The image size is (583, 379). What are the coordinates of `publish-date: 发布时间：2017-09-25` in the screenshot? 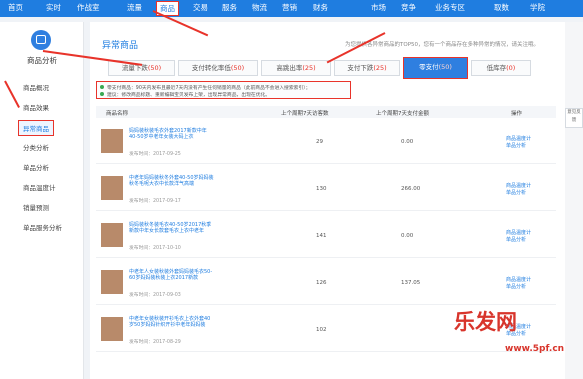 It's located at (155, 154).